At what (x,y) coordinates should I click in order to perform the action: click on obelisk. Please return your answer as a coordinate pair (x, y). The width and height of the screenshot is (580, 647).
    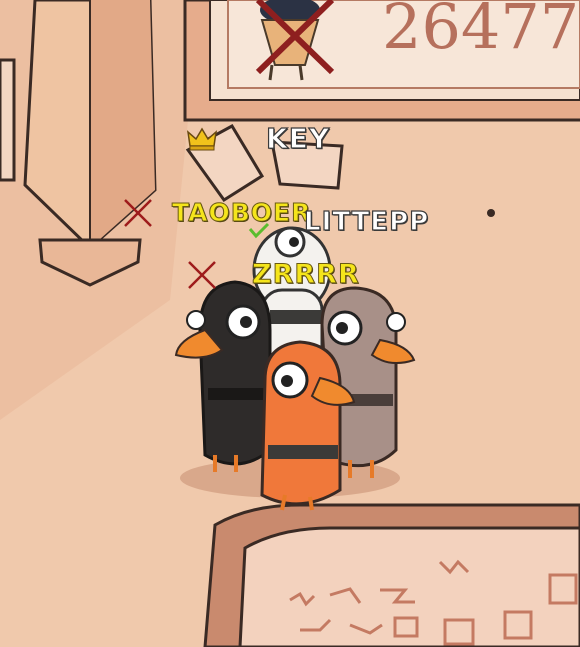
    Looking at the image, I should click on (90, 143).